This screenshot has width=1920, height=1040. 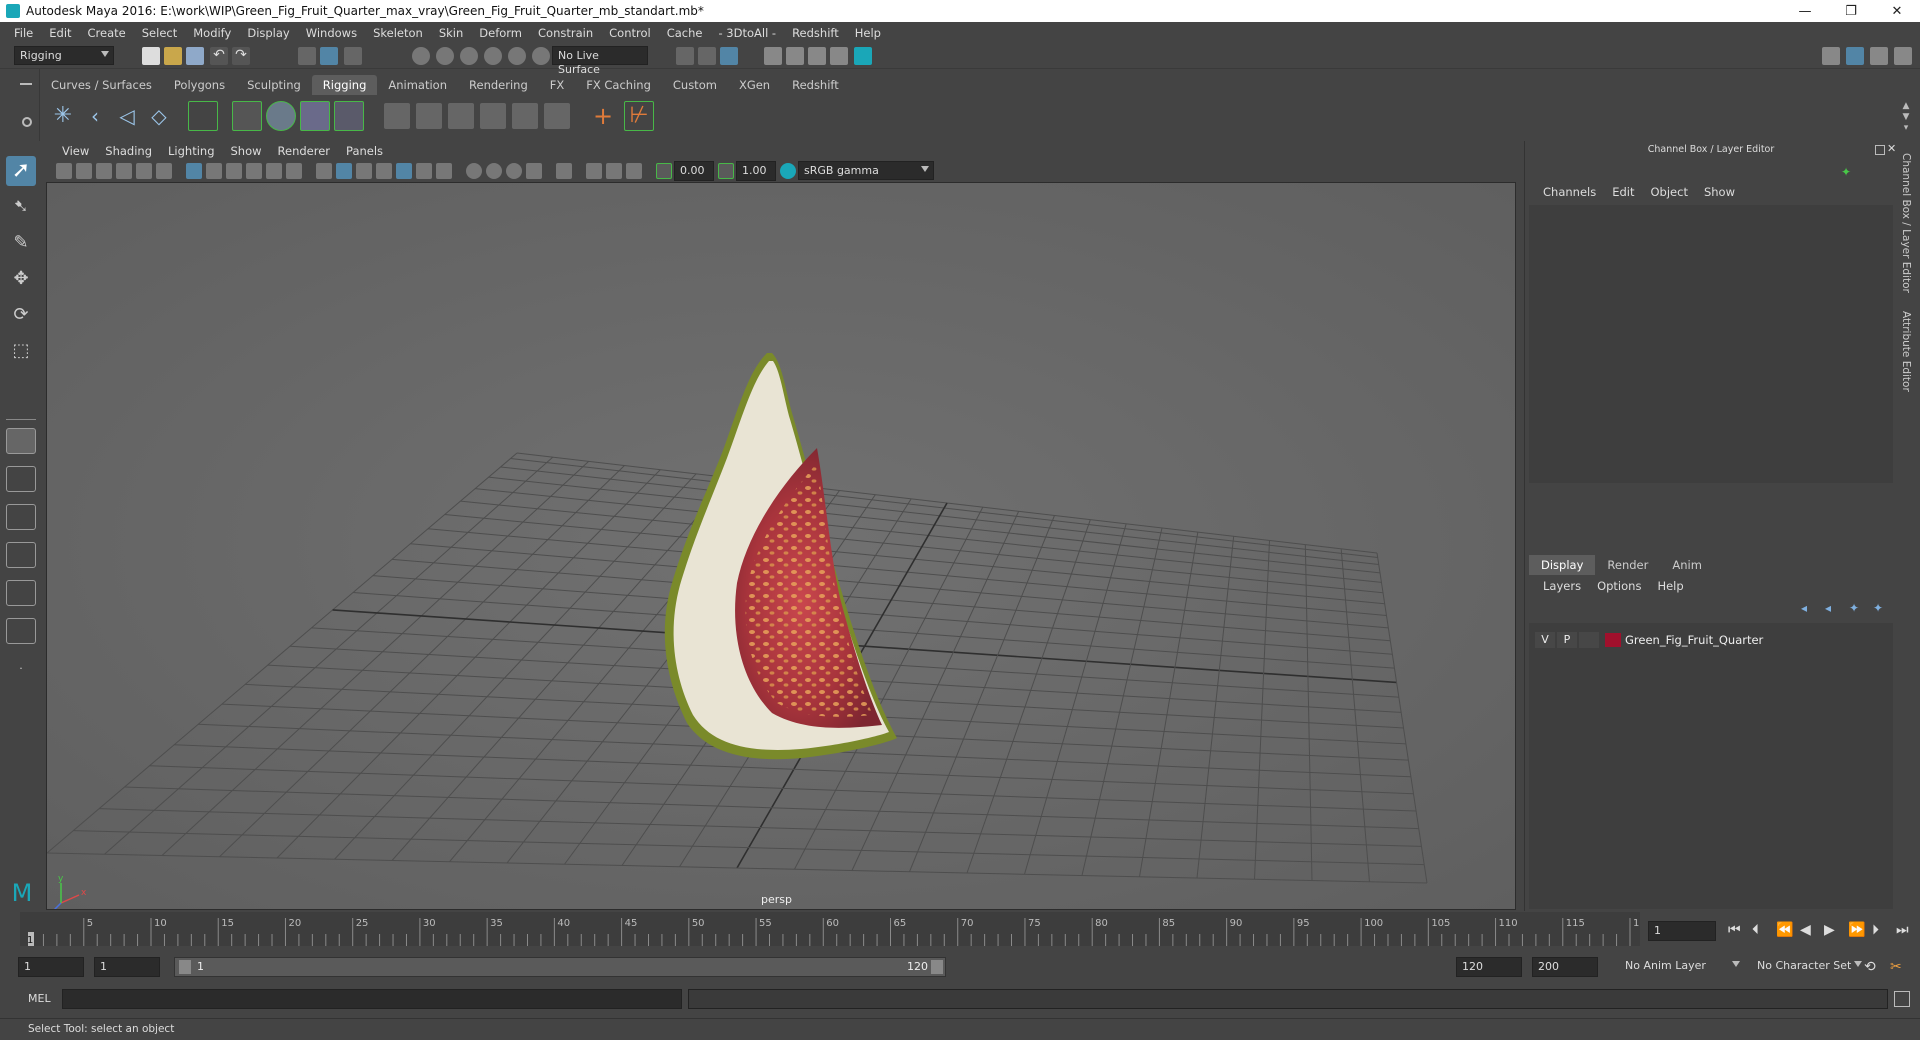 I want to click on animation-preferences-icon: ✂, so click(x=1896, y=967).